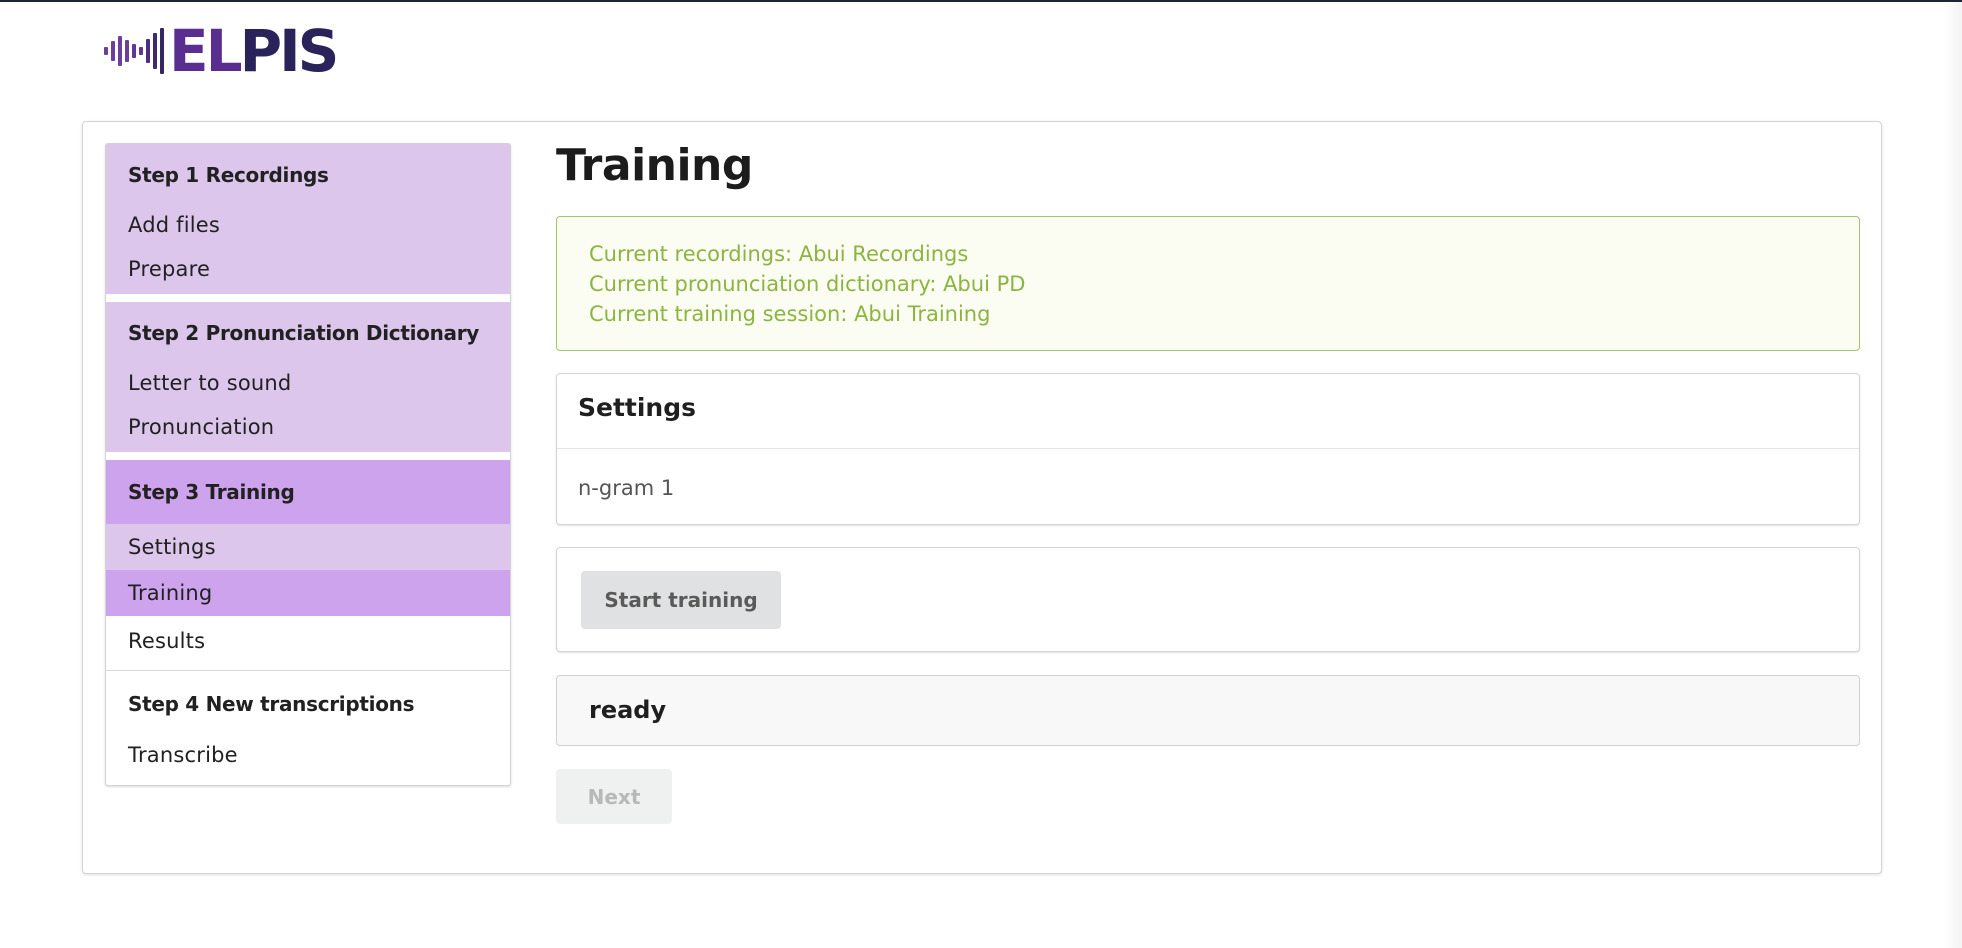  I want to click on current-session-text: Current training session: Abui Training, so click(790, 314).